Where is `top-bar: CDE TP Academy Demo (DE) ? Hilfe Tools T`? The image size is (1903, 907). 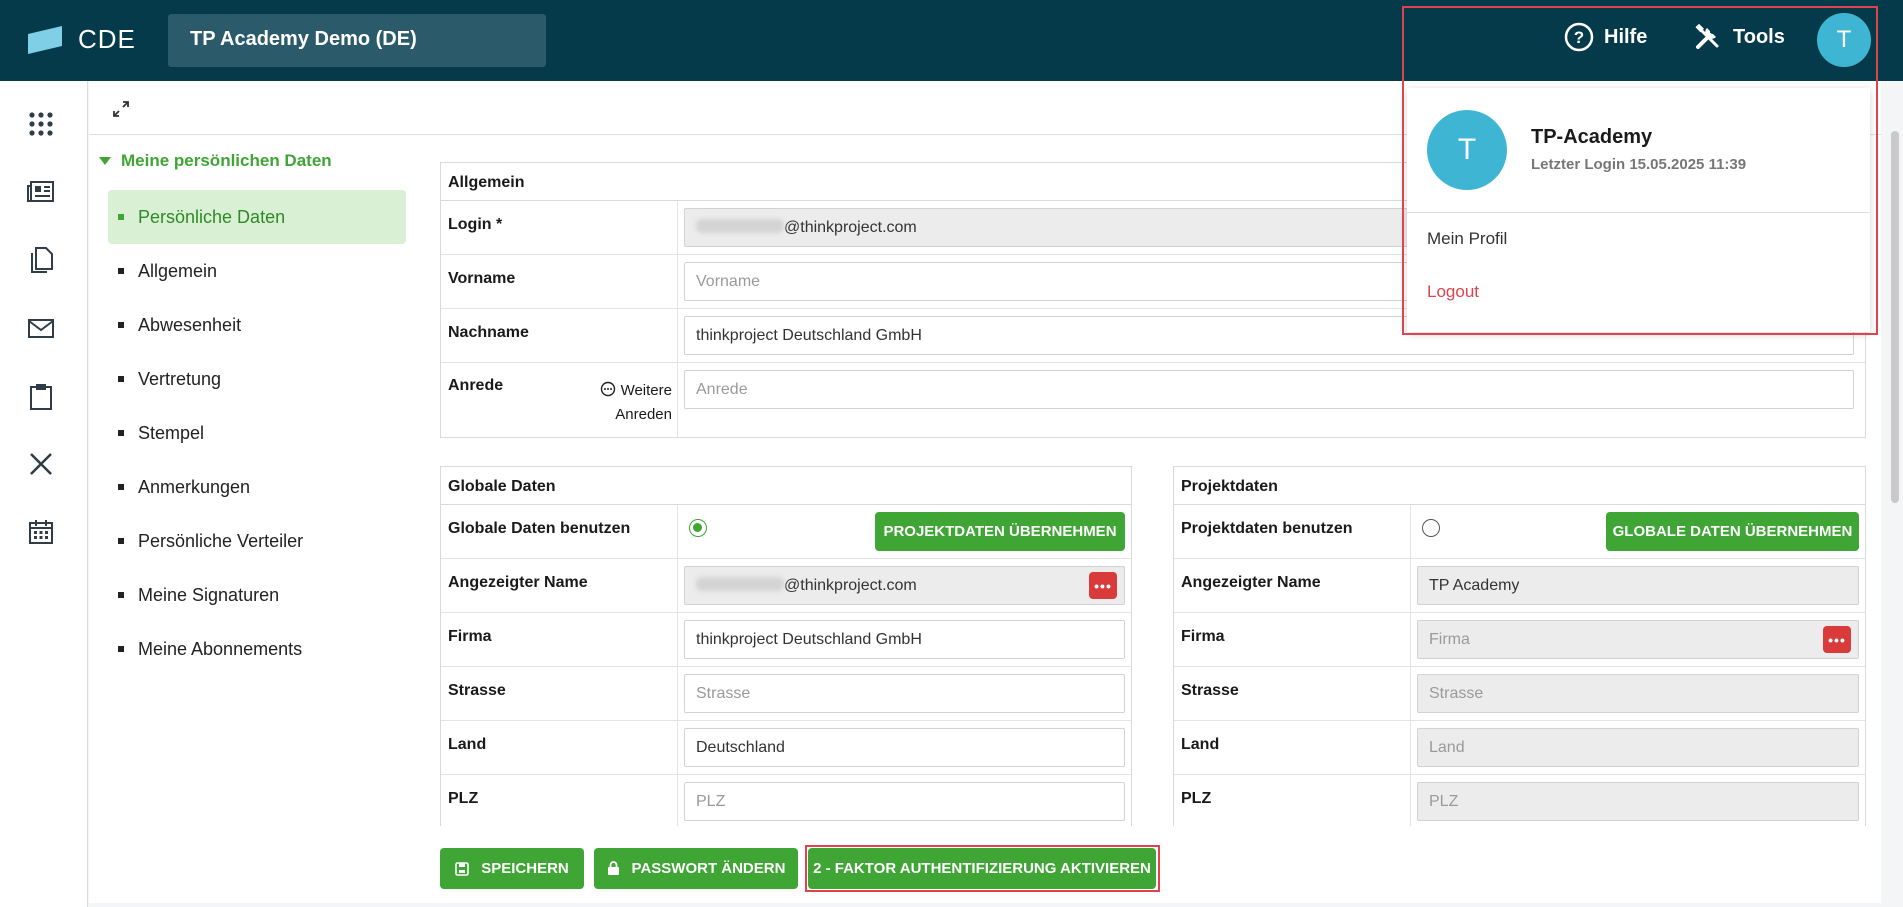 top-bar: CDE TP Academy Demo (DE) ? Hilfe Tools T is located at coordinates (951, 40).